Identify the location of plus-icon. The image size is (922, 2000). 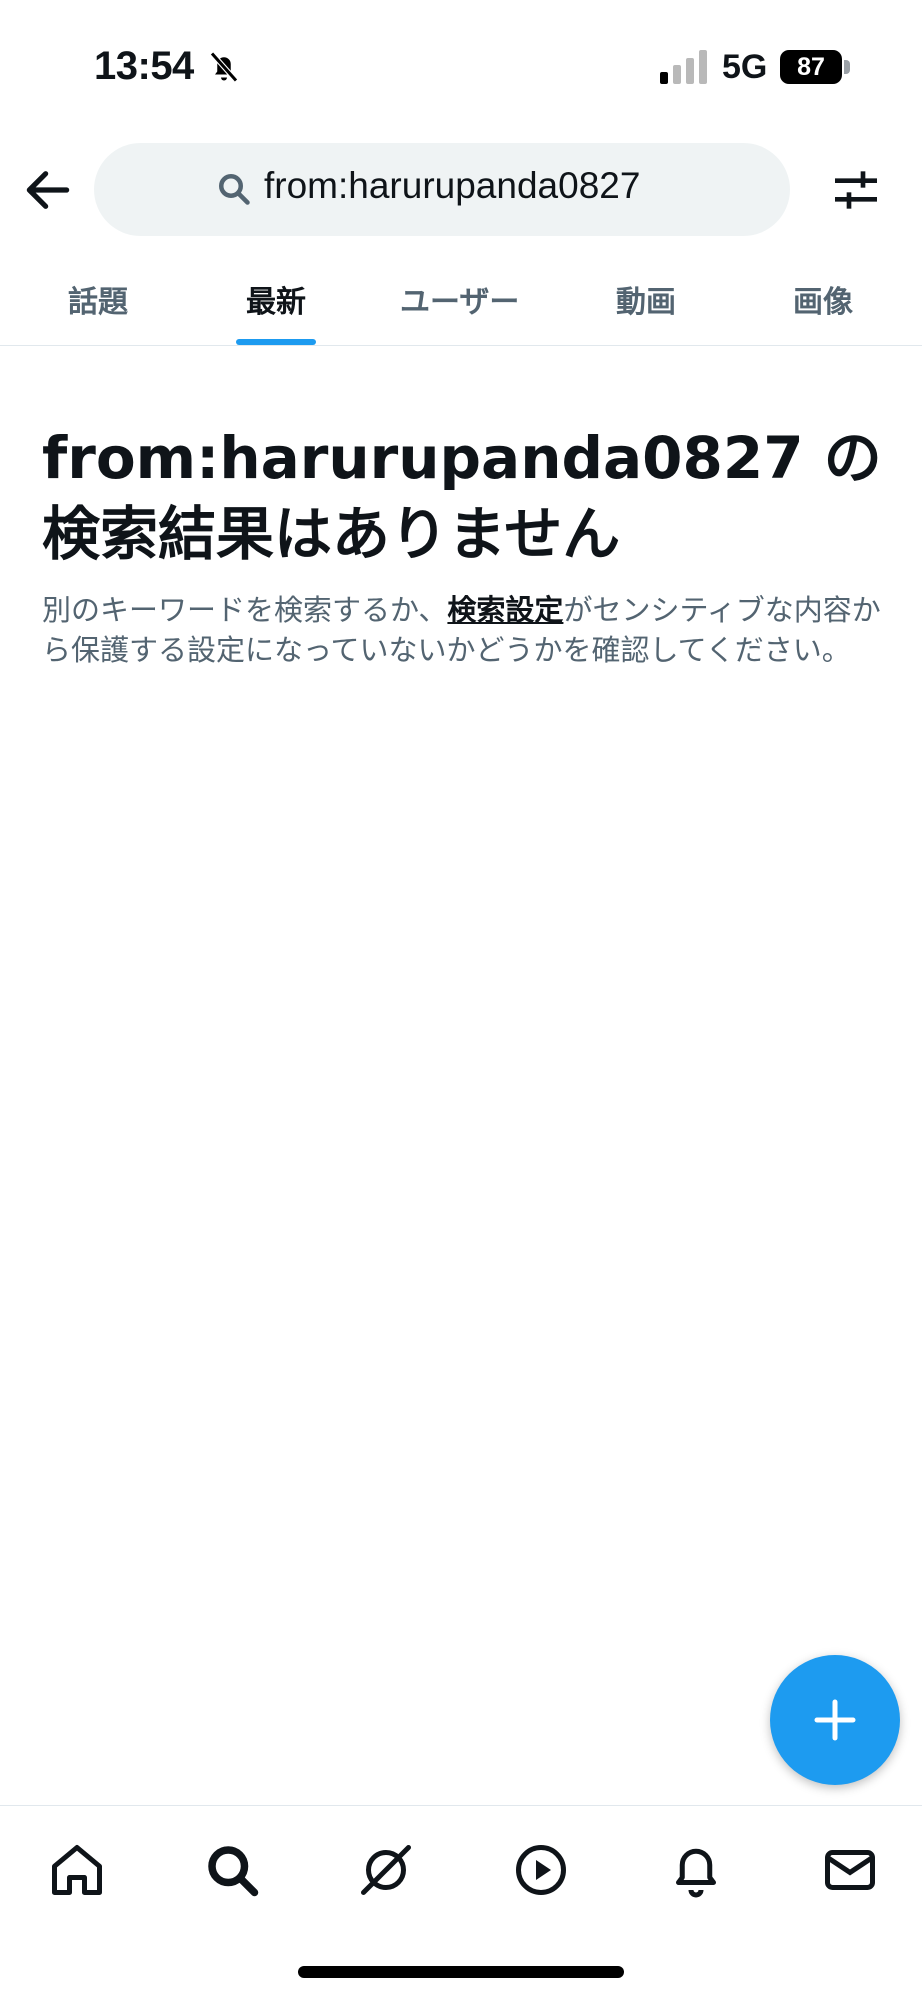
(835, 1720).